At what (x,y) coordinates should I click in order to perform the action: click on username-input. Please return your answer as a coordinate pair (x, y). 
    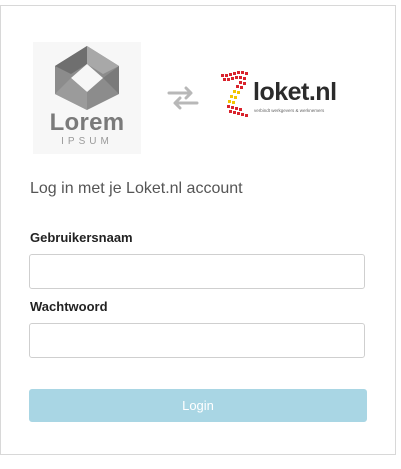
    Looking at the image, I should click on (197, 271).